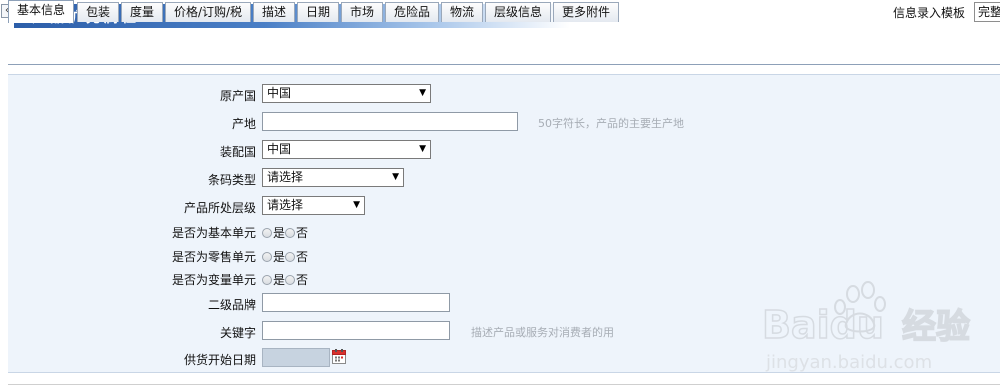 The height and width of the screenshot is (391, 1000). What do you see at coordinates (290, 233) in the screenshot?
I see `is-base-unit-no-radio` at bounding box center [290, 233].